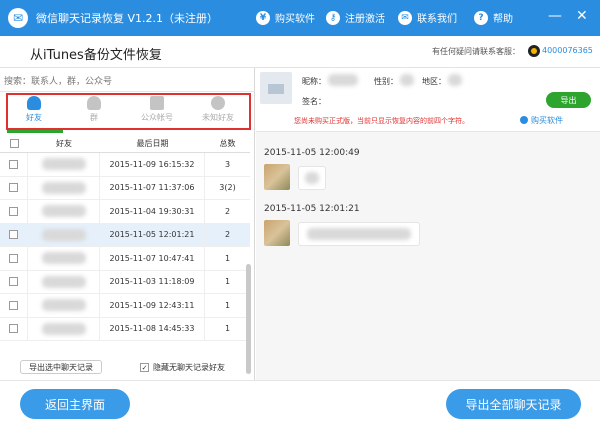 Image resolution: width=600 pixels, height=426 pixels. Describe the element at coordinates (189, 367) in the screenshot. I see `hide-empty-label: 隐藏无聊天记录好友` at that location.